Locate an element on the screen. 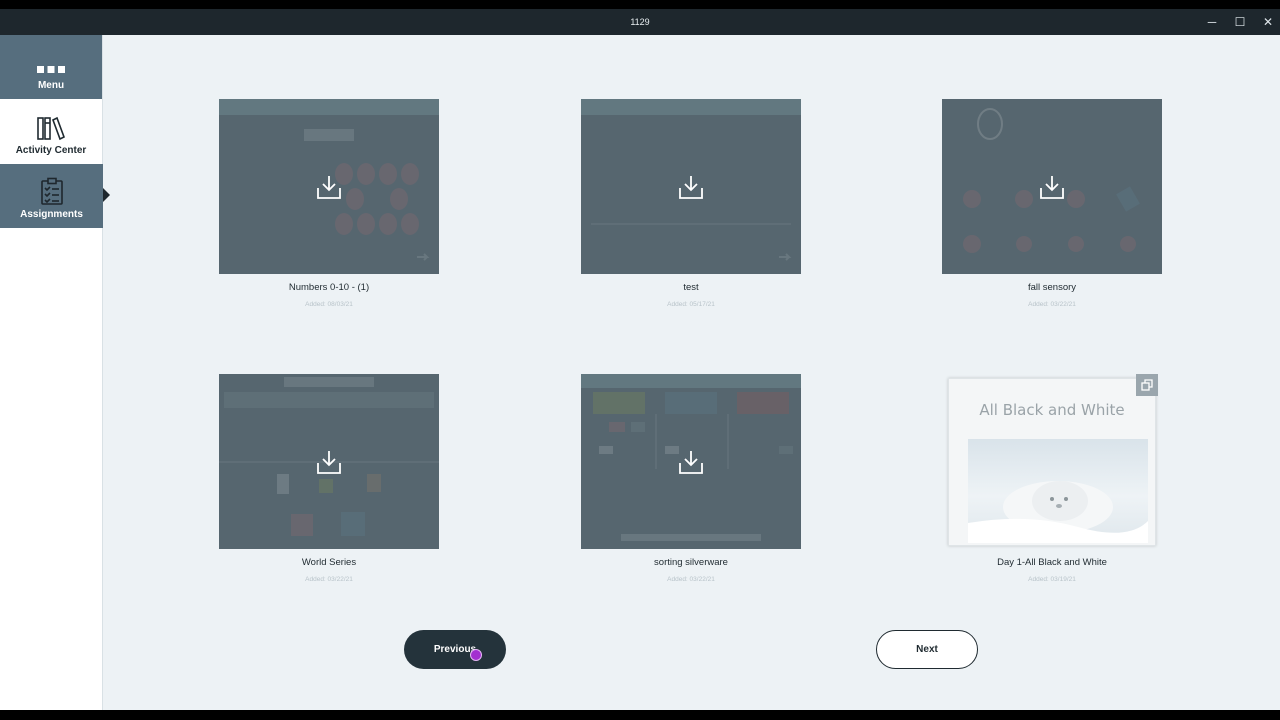 Image resolution: width=1280 pixels, height=720 pixels. assignment-card: World Series Added: 03/22/21 is located at coordinates (329, 478).